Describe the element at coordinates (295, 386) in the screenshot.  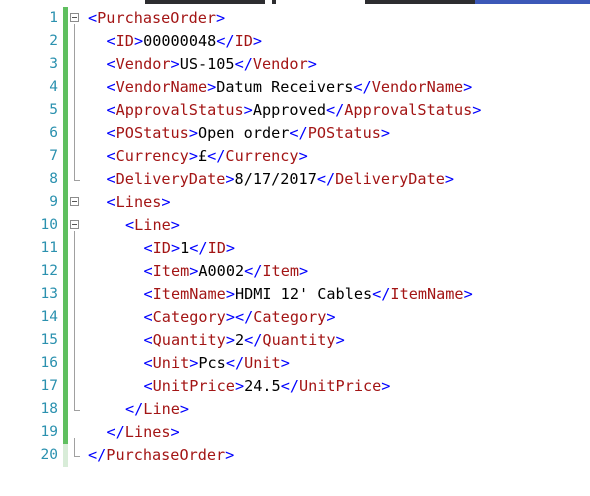
I see `code-line: 17 <UnitPrice>24.5</UnitPrice>` at that location.